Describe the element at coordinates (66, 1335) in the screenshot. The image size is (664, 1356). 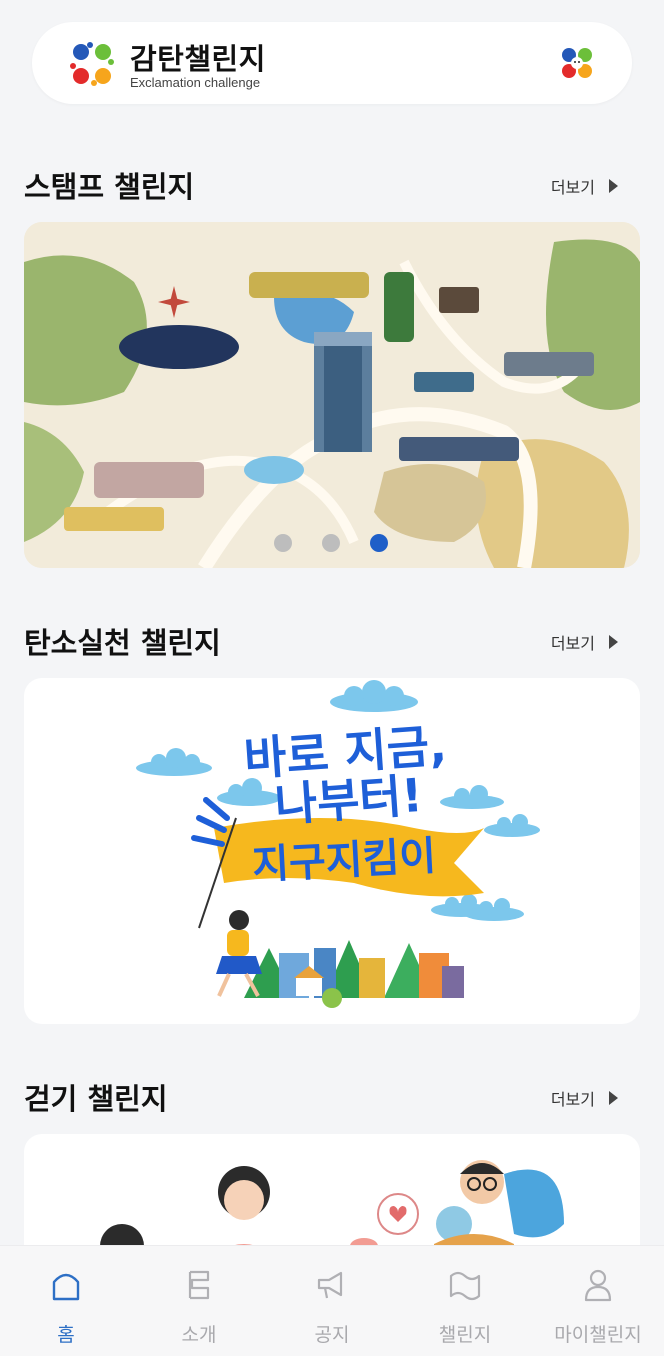
I see `nav-label-home: 홈` at that location.